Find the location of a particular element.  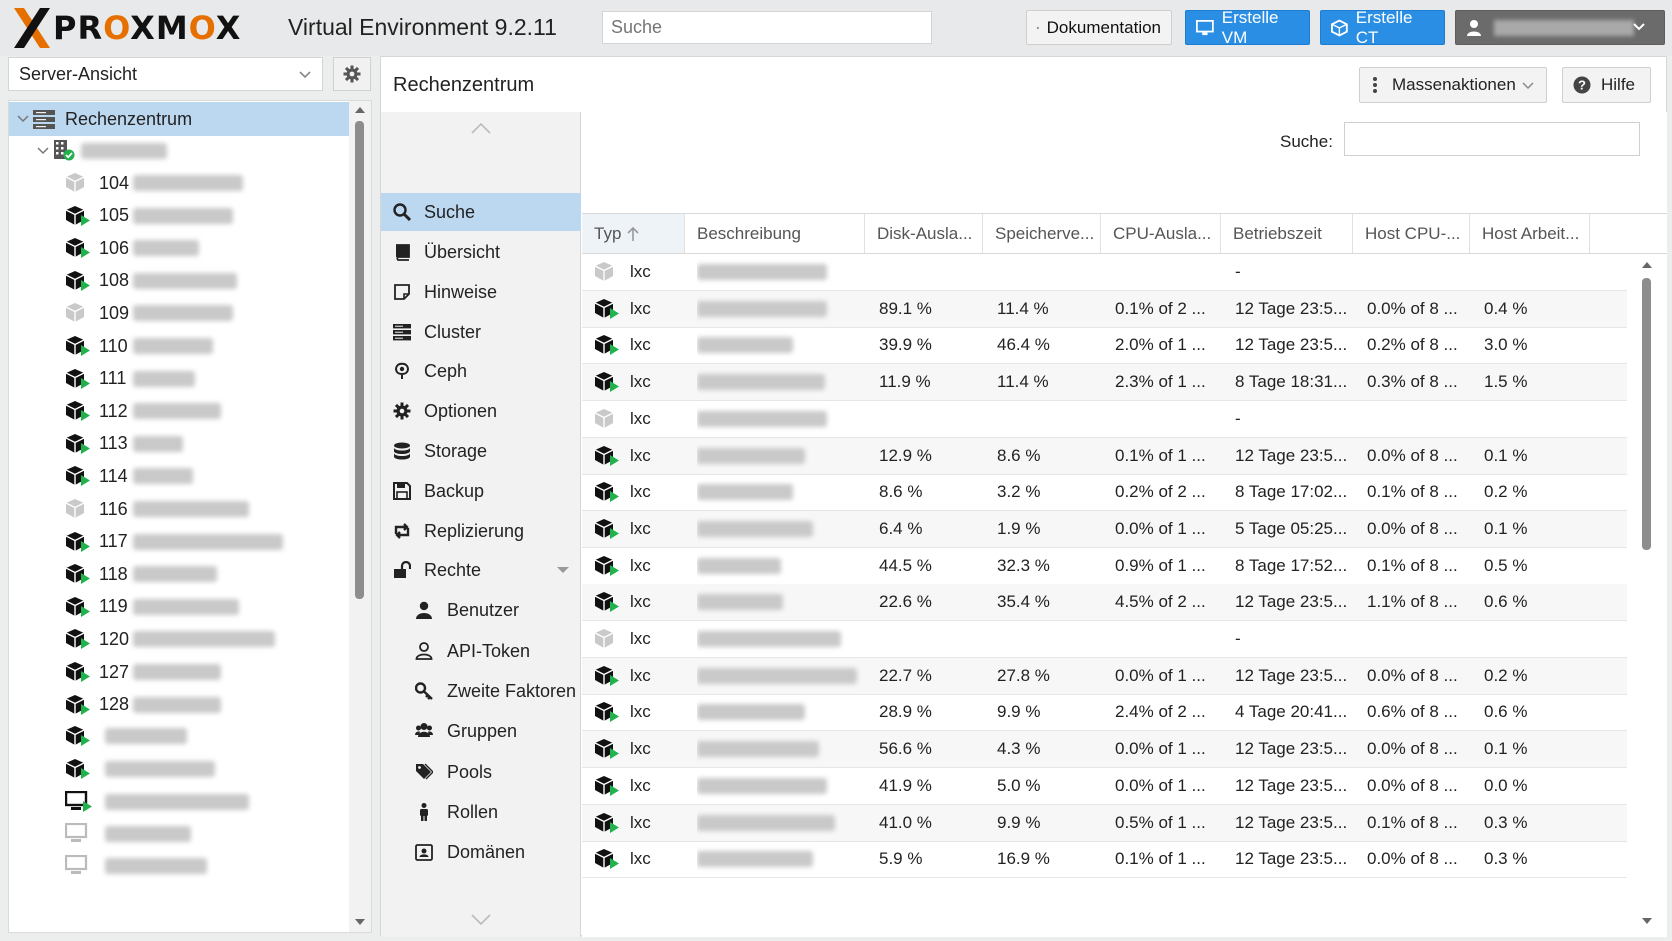

nav-hinweise: Hinweise is located at coordinates (481, 292).